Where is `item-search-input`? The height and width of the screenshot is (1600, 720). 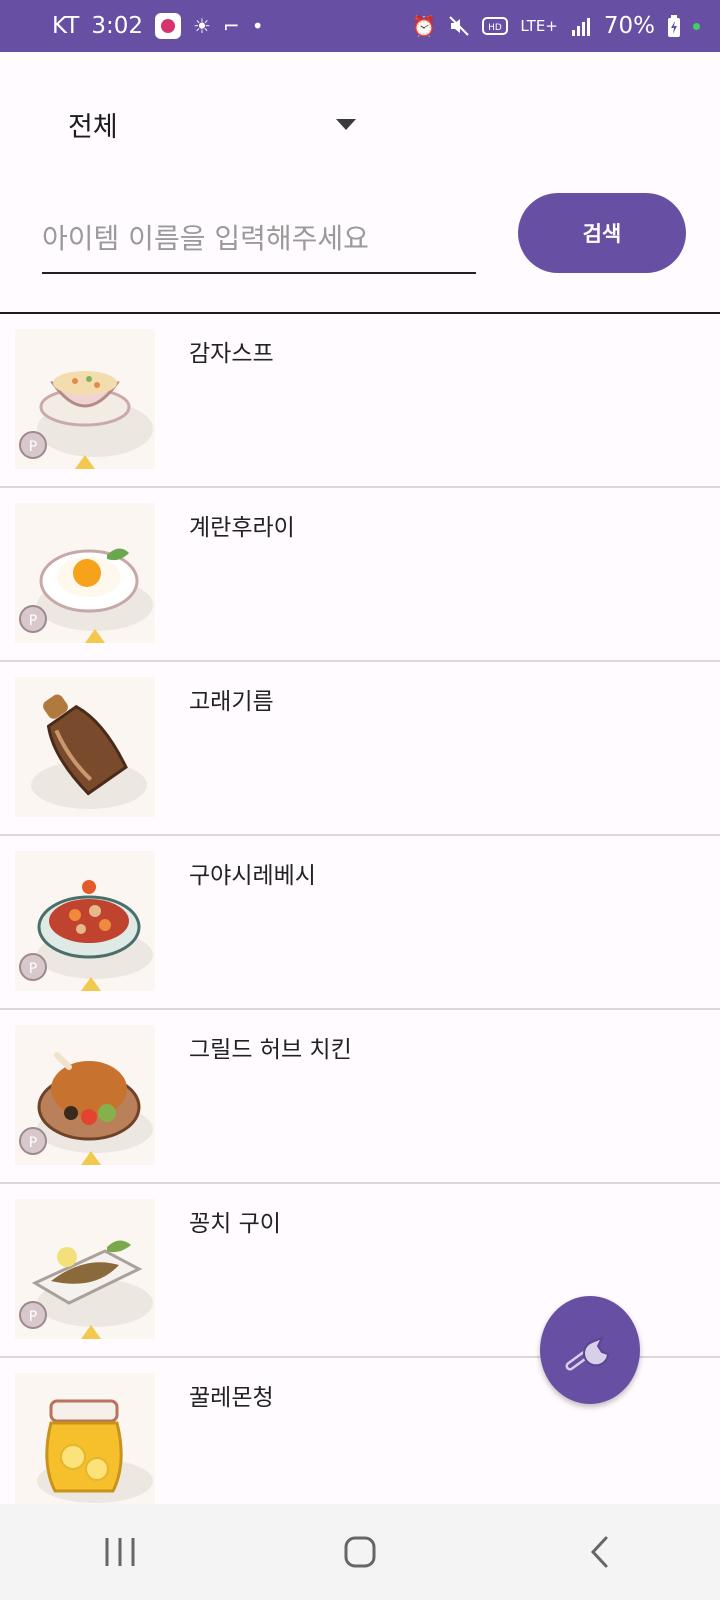
item-search-input is located at coordinates (259, 242).